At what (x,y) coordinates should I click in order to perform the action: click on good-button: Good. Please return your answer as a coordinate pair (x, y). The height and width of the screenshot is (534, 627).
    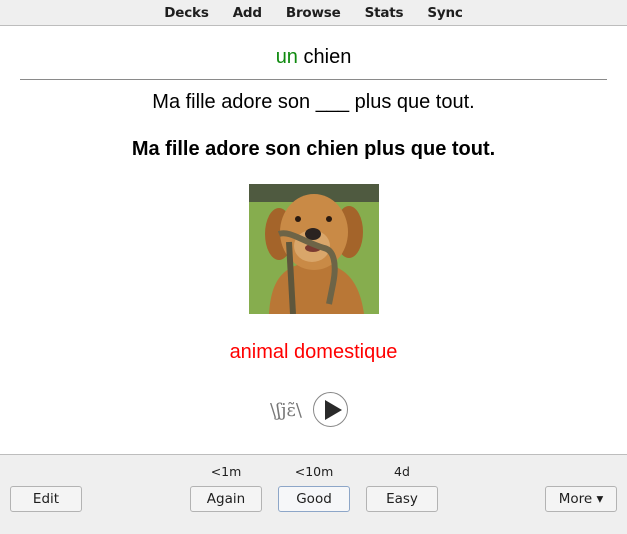
    Looking at the image, I should click on (314, 499).